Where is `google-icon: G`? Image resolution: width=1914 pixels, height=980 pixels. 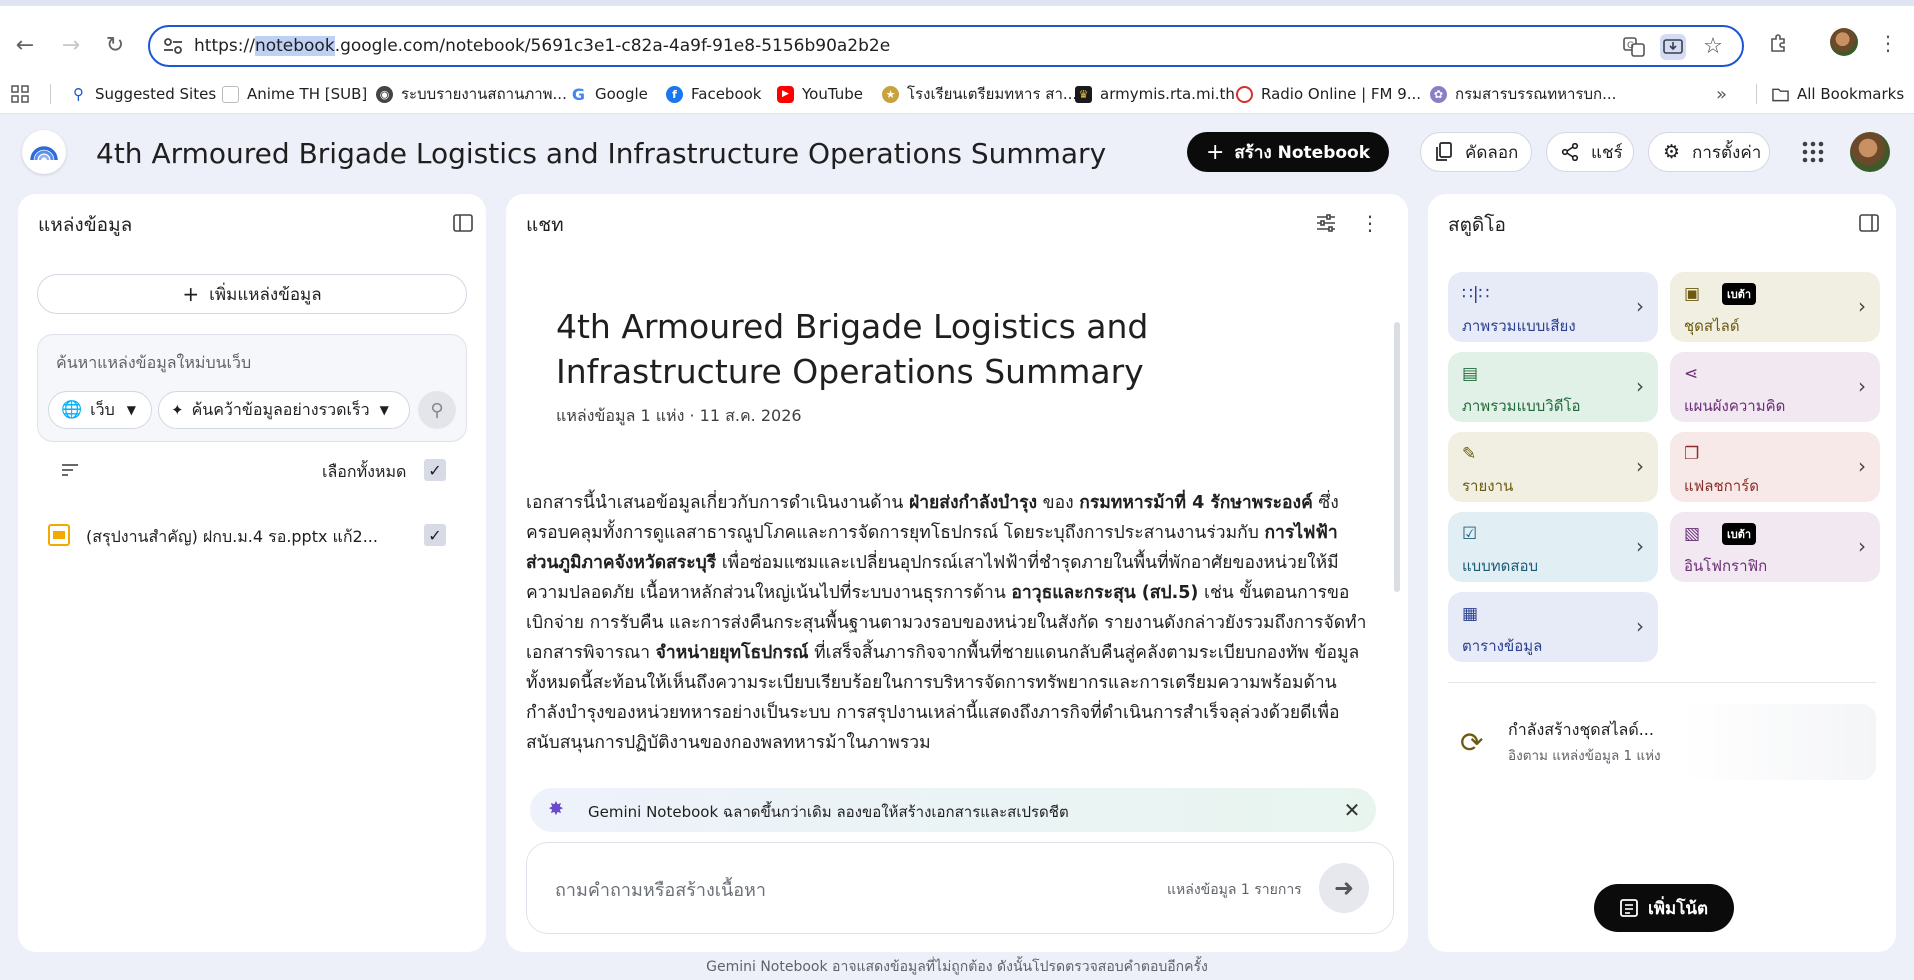 google-icon: G is located at coordinates (578, 94).